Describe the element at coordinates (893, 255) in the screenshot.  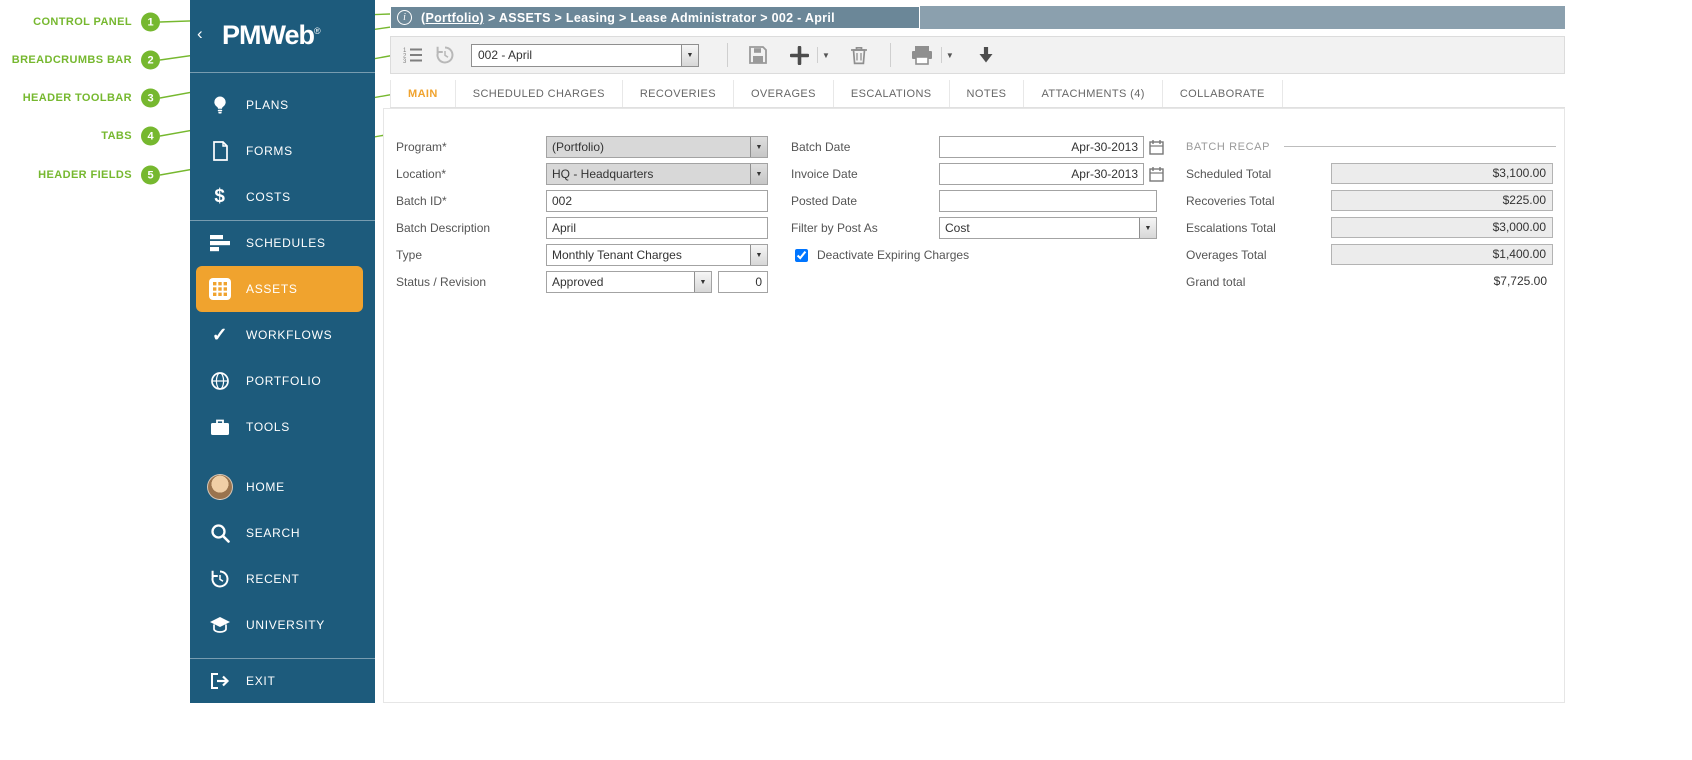
I see `deactivate-expiring-charges-label: Deactivate Expiring Charges` at that location.